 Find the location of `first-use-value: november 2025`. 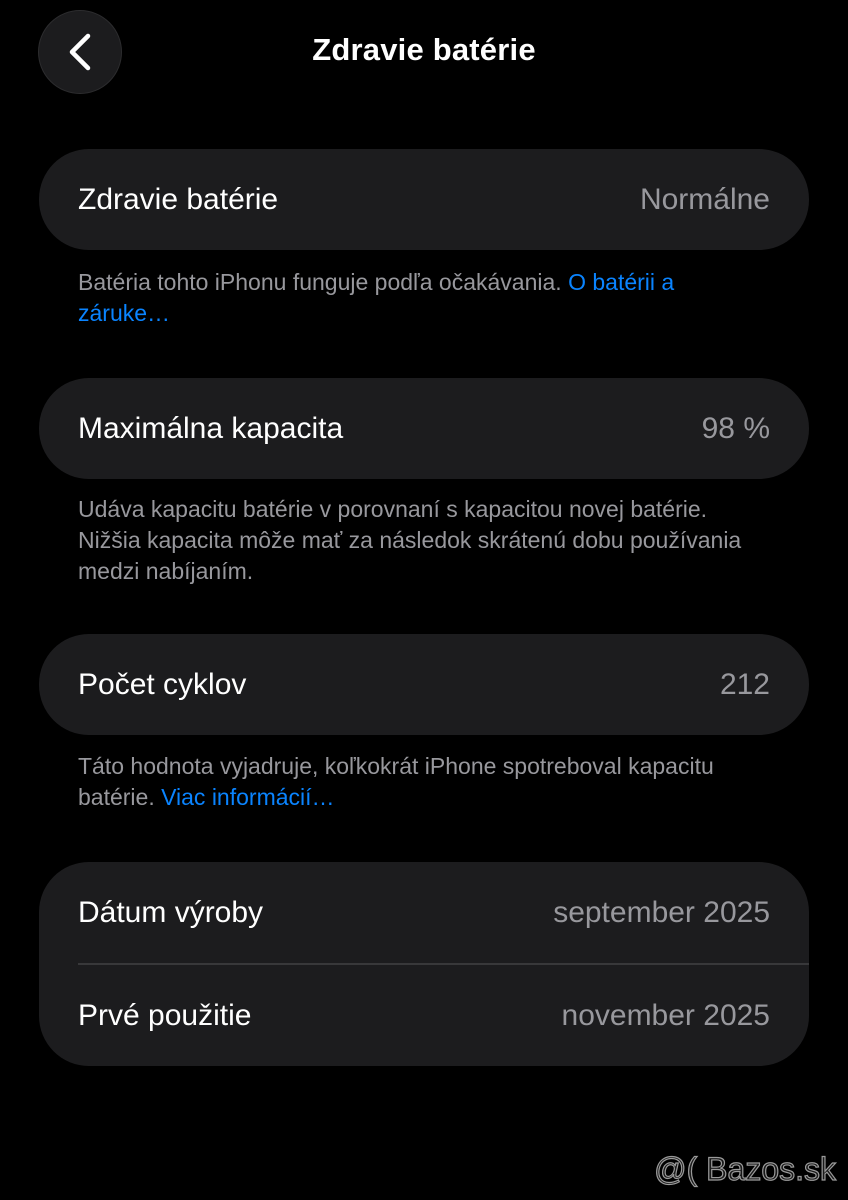

first-use-value: november 2025 is located at coordinates (665, 1015).